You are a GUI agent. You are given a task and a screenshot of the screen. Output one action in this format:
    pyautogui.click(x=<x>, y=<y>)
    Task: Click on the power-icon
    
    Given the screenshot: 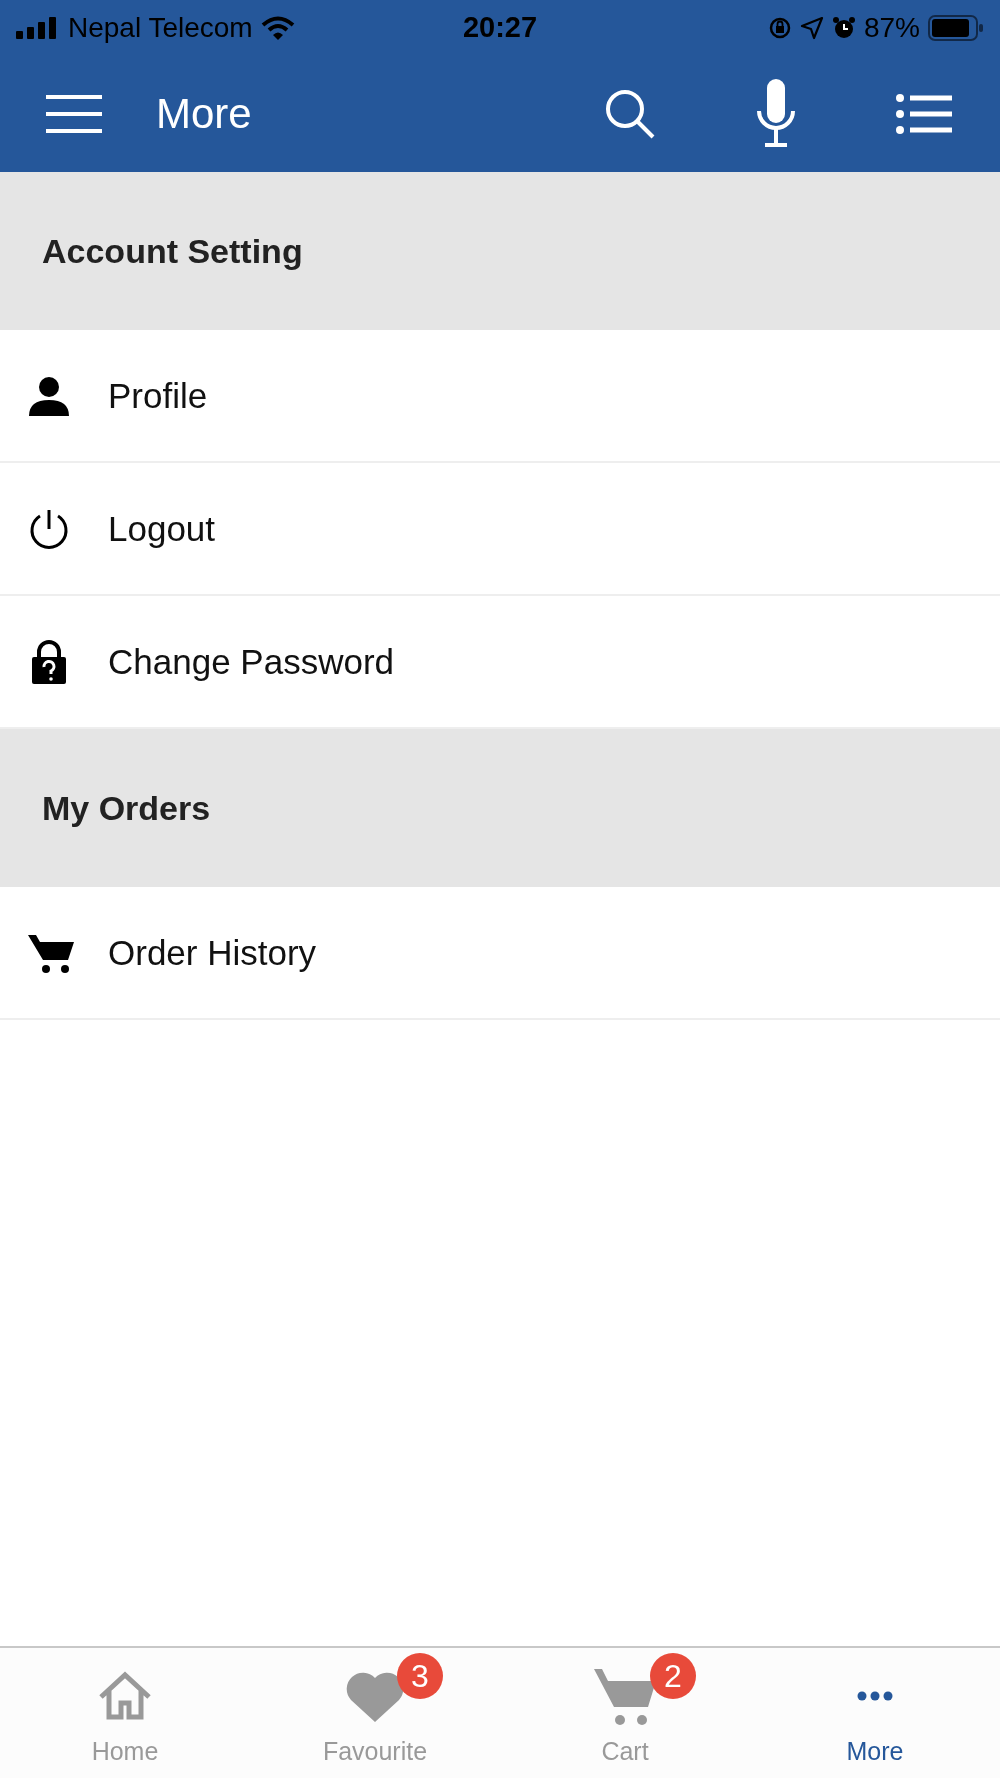 What is the action you would take?
    pyautogui.click(x=49, y=528)
    